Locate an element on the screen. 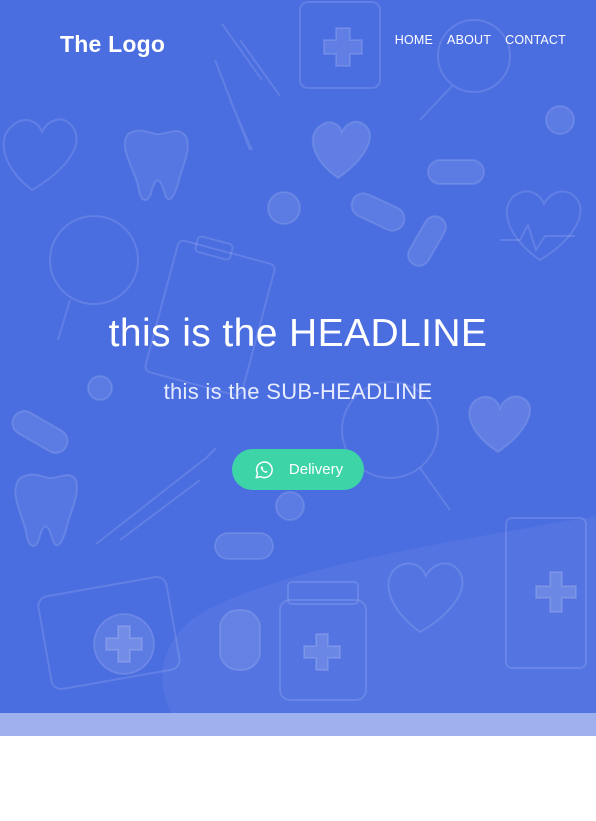 The image size is (596, 821). site-logo: The Logo is located at coordinates (112, 44).